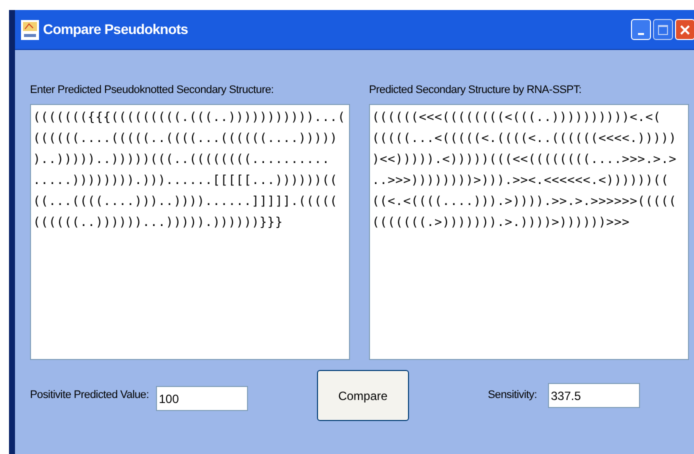  I want to click on window-title: Compare Pseudoknots, so click(115, 29).